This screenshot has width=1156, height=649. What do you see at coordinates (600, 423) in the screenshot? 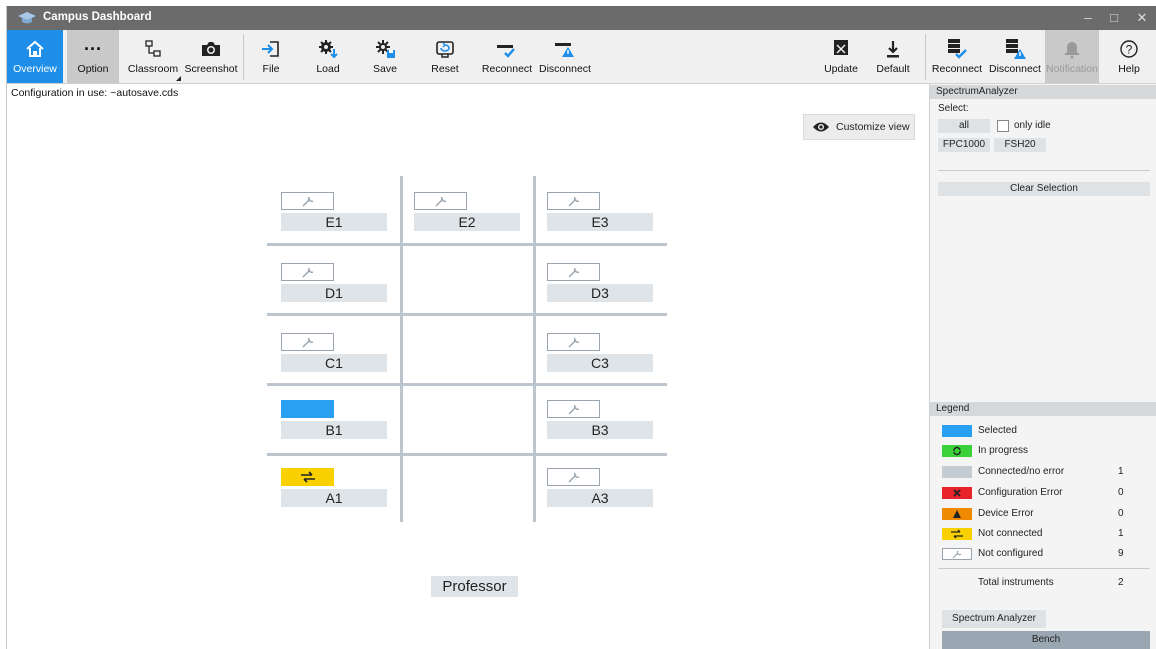
I see `seat-b3: B3` at bounding box center [600, 423].